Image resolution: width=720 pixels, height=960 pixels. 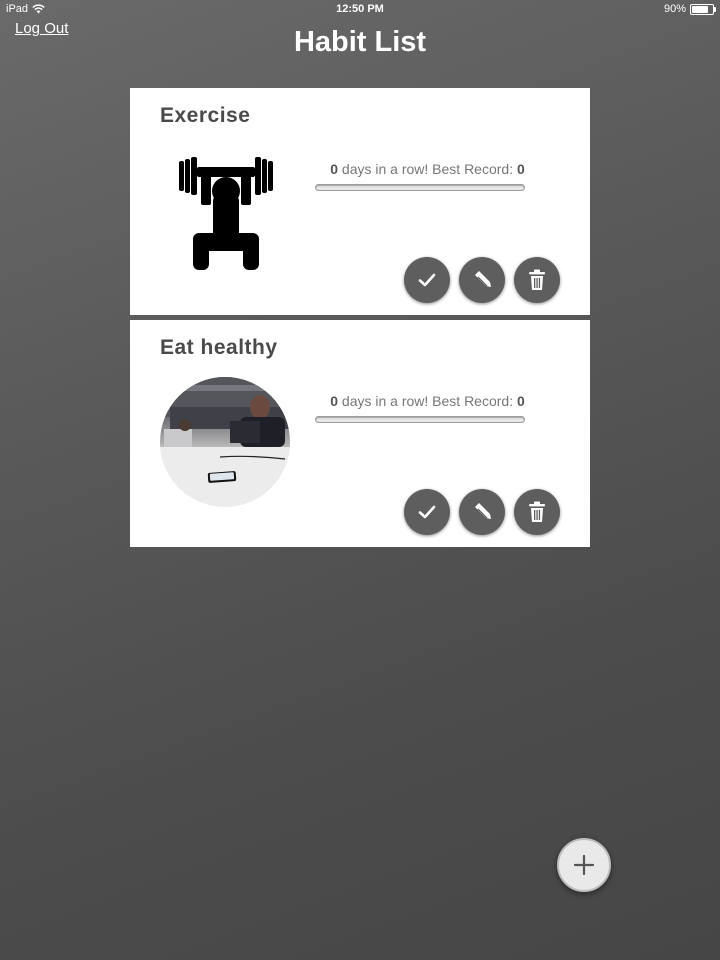 I want to click on habit-photo, so click(x=225, y=442).